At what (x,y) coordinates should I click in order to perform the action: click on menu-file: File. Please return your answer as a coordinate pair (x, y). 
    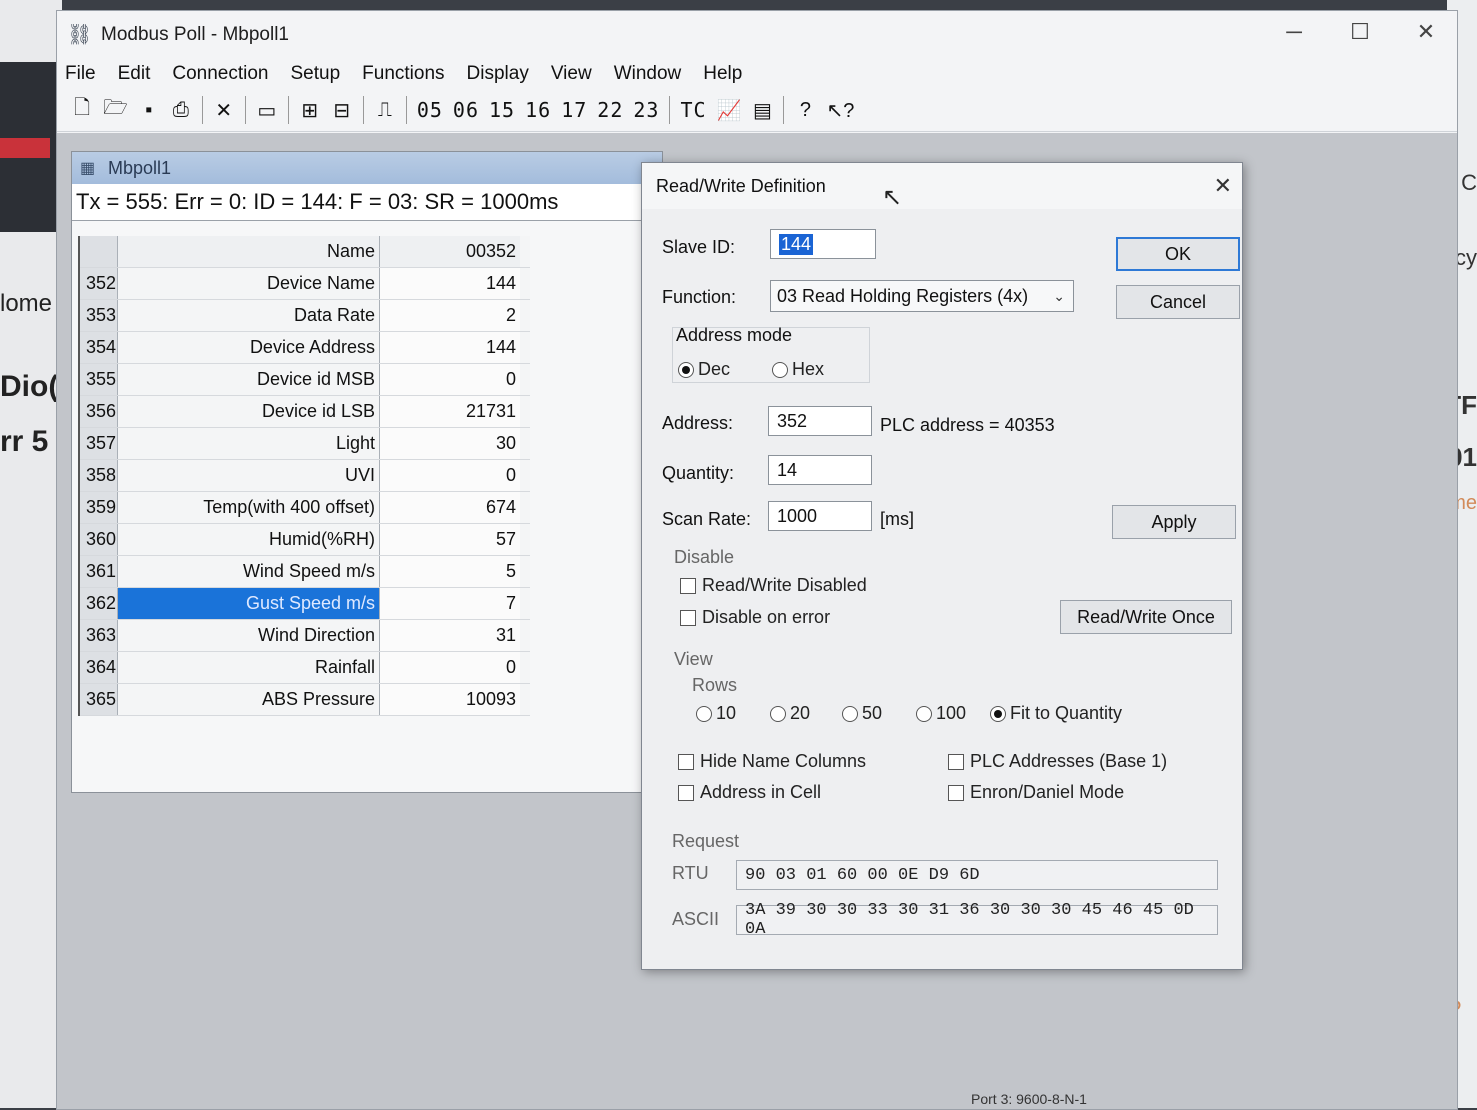
    Looking at the image, I should click on (80, 74).